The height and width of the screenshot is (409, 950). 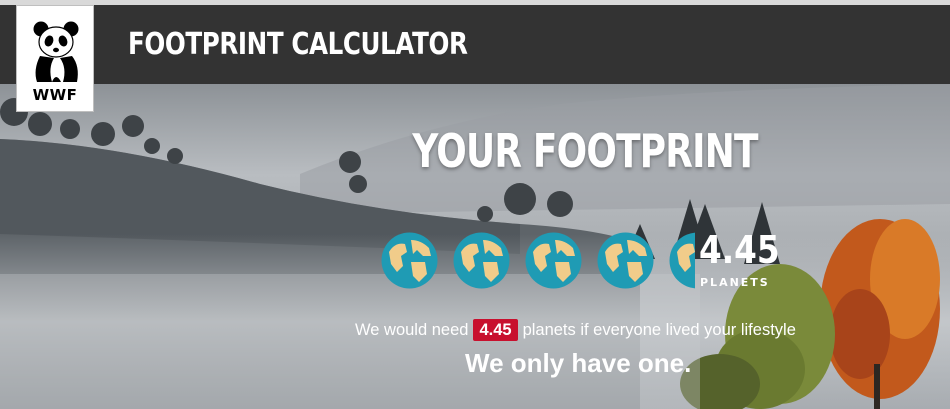 I want to click on wwf-logo: WWF, so click(x=55, y=58).